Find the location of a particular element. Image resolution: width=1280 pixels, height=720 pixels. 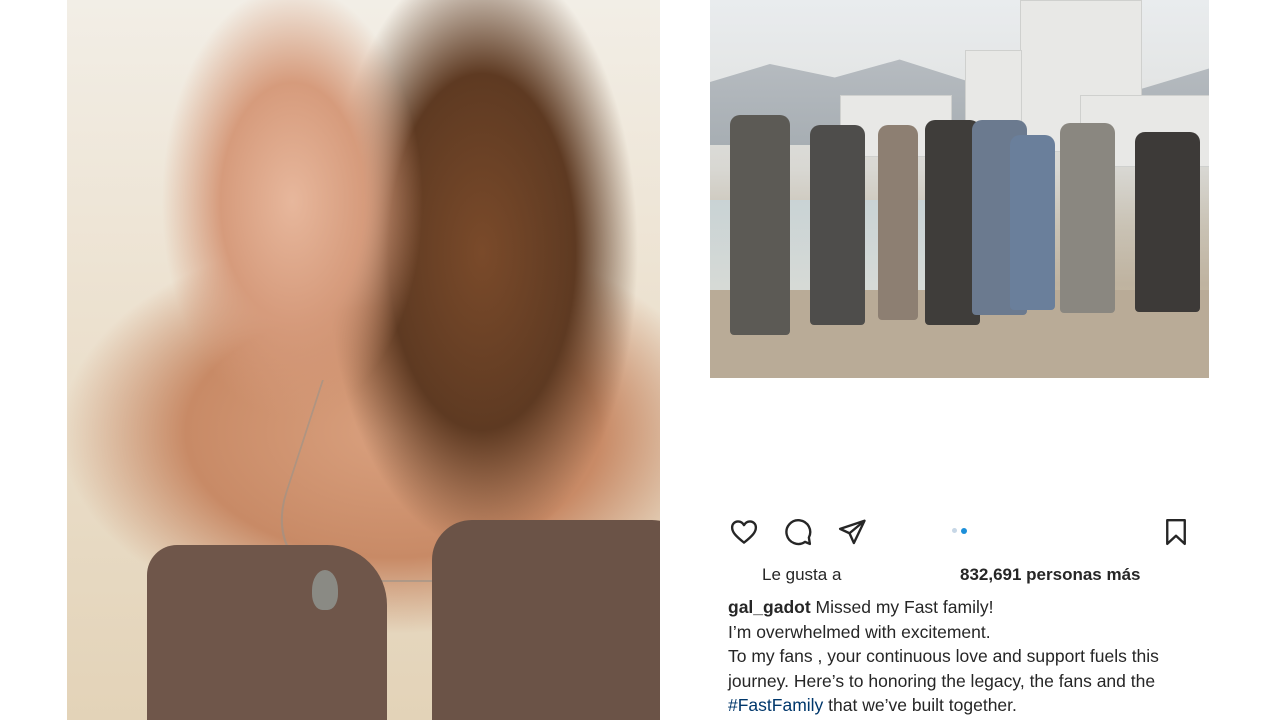

caption-end: that we’ve built together. is located at coordinates (920, 705).